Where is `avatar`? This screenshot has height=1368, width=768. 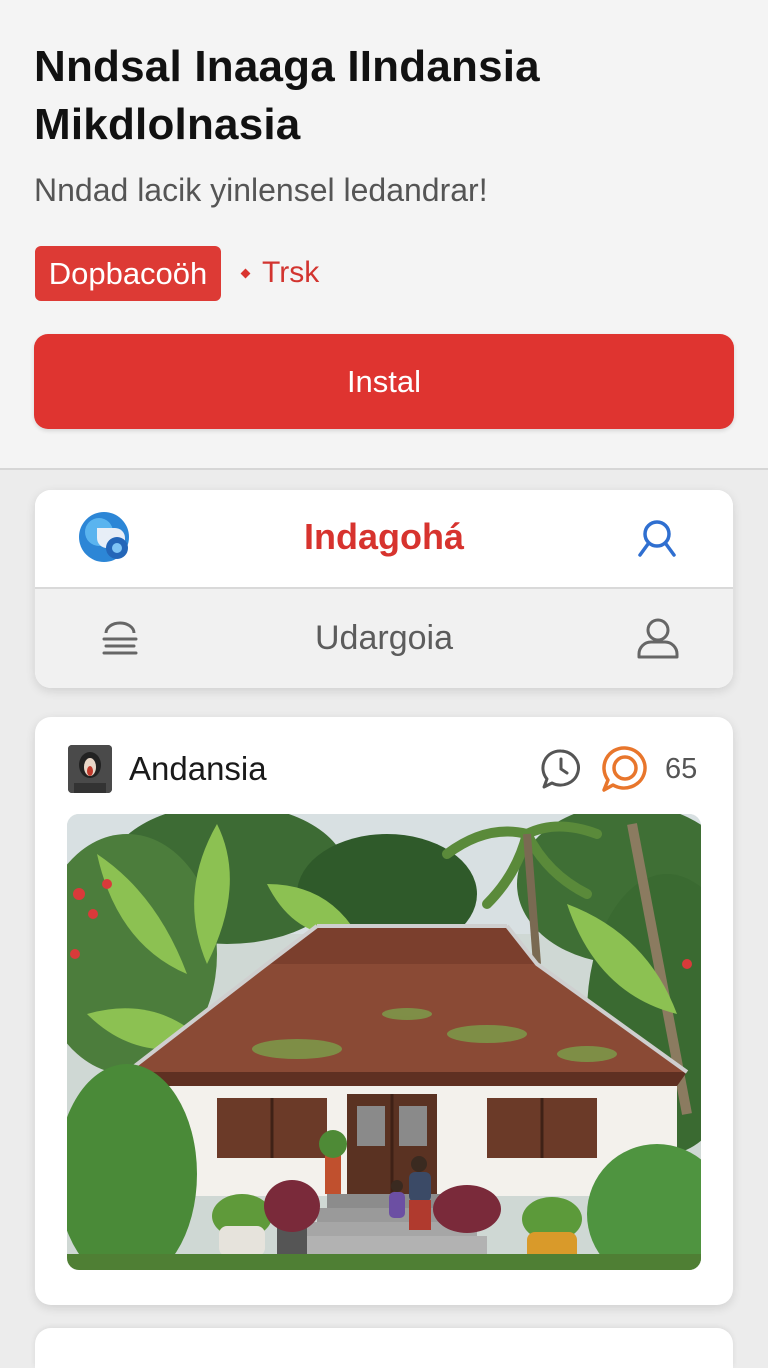 avatar is located at coordinates (90, 769).